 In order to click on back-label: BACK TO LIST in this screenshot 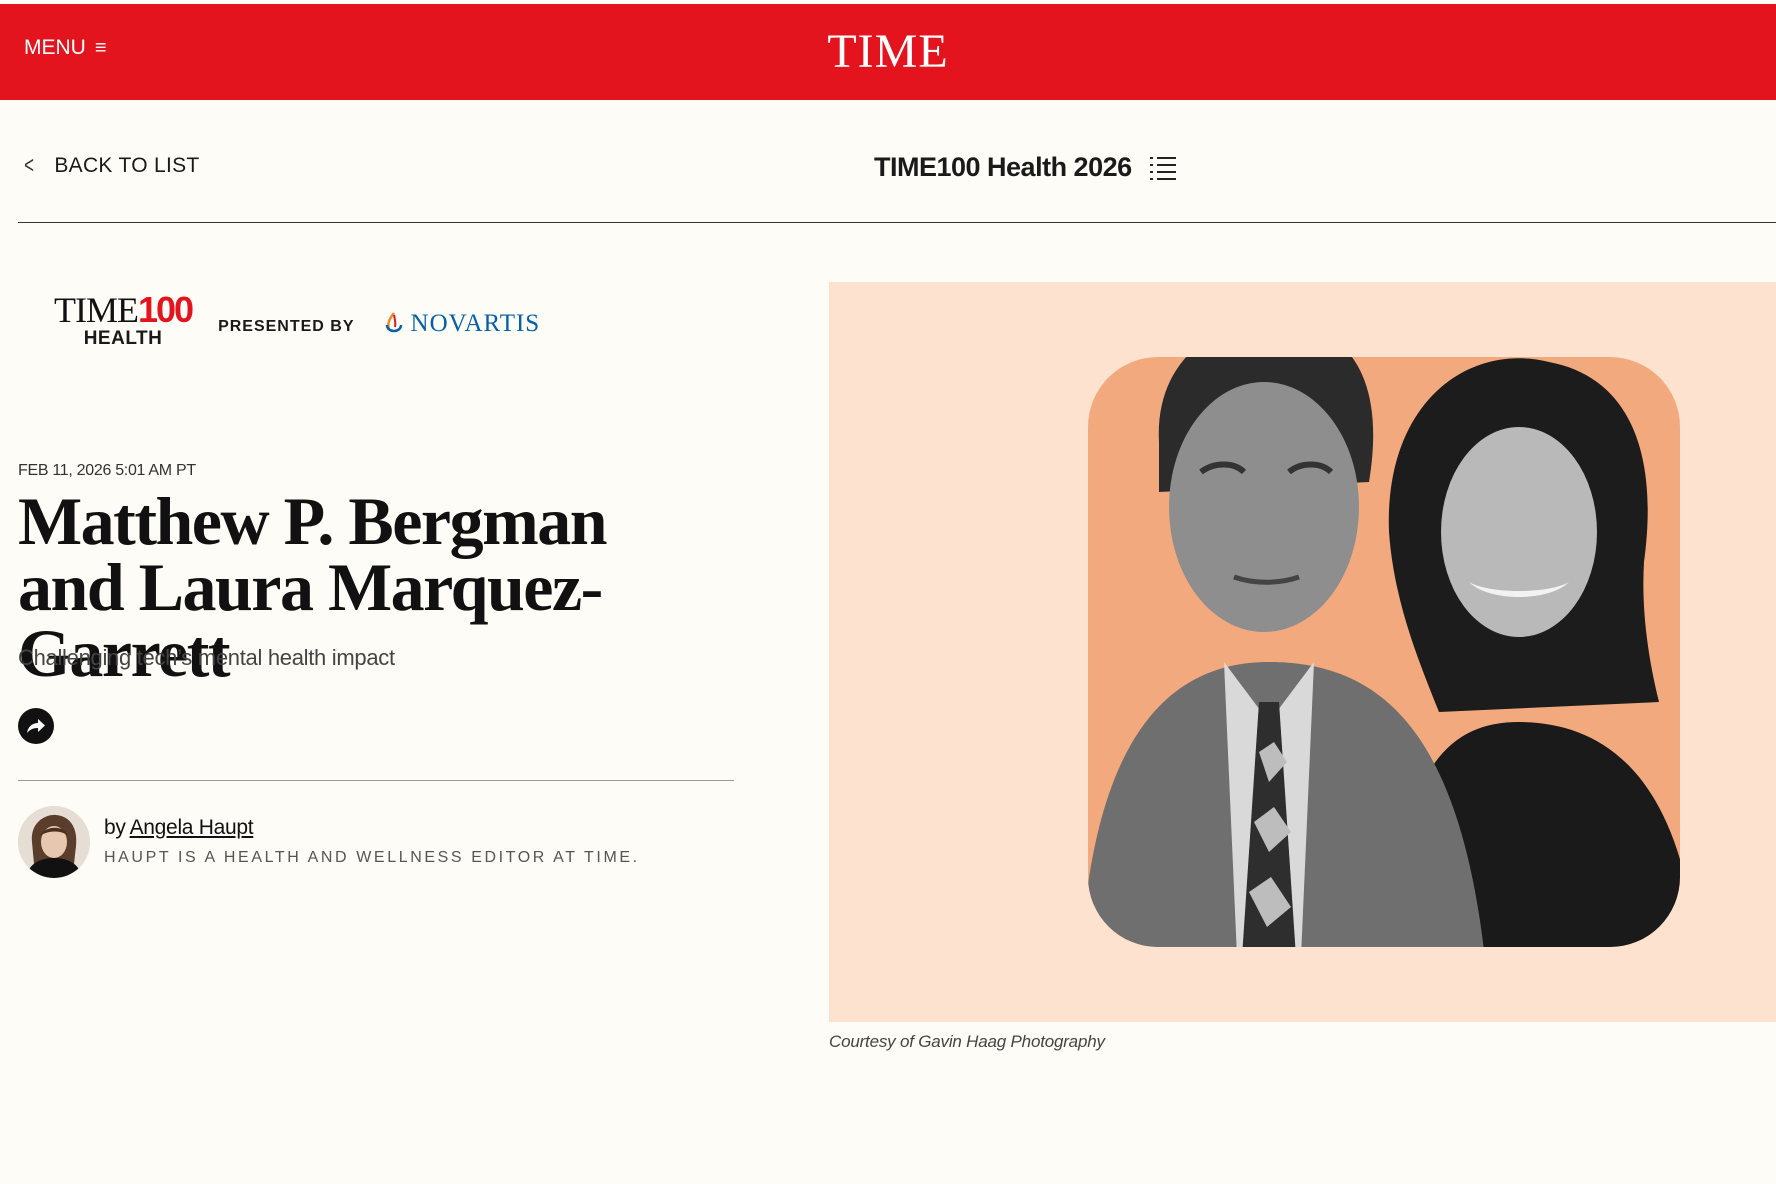, I will do `click(127, 165)`.